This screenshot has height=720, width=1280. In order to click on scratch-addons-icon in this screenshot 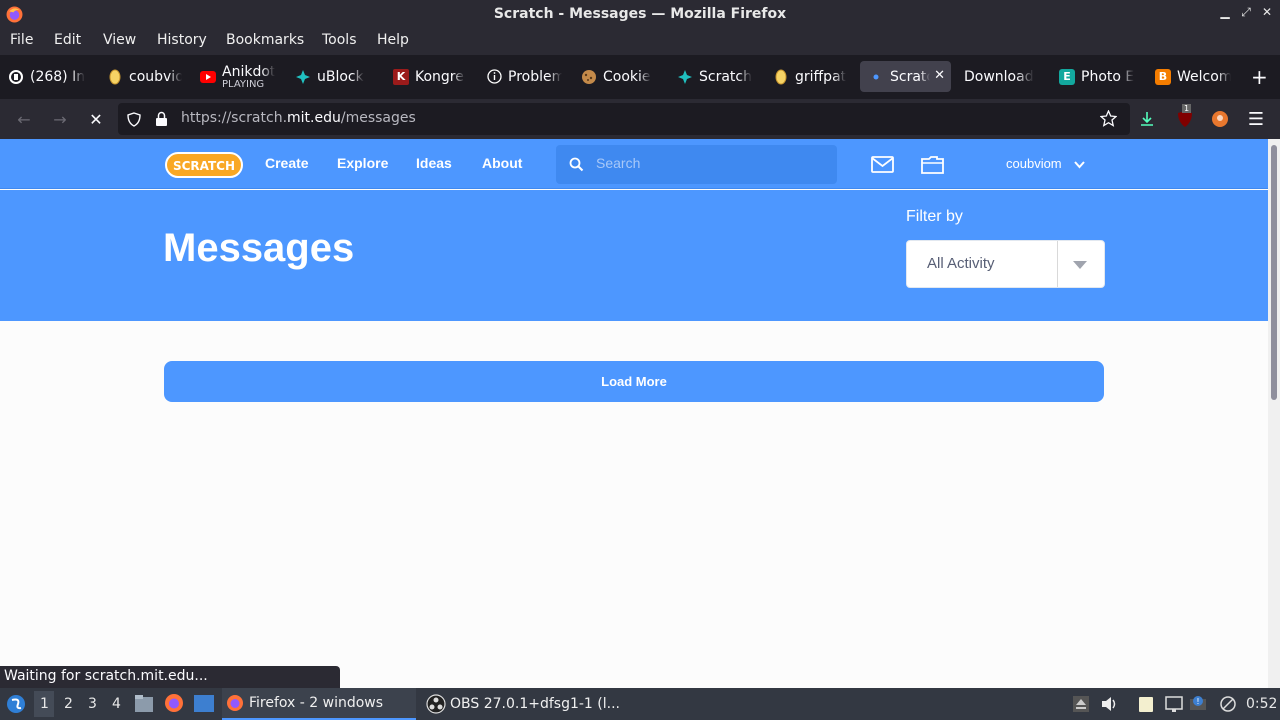, I will do `click(303, 77)`.